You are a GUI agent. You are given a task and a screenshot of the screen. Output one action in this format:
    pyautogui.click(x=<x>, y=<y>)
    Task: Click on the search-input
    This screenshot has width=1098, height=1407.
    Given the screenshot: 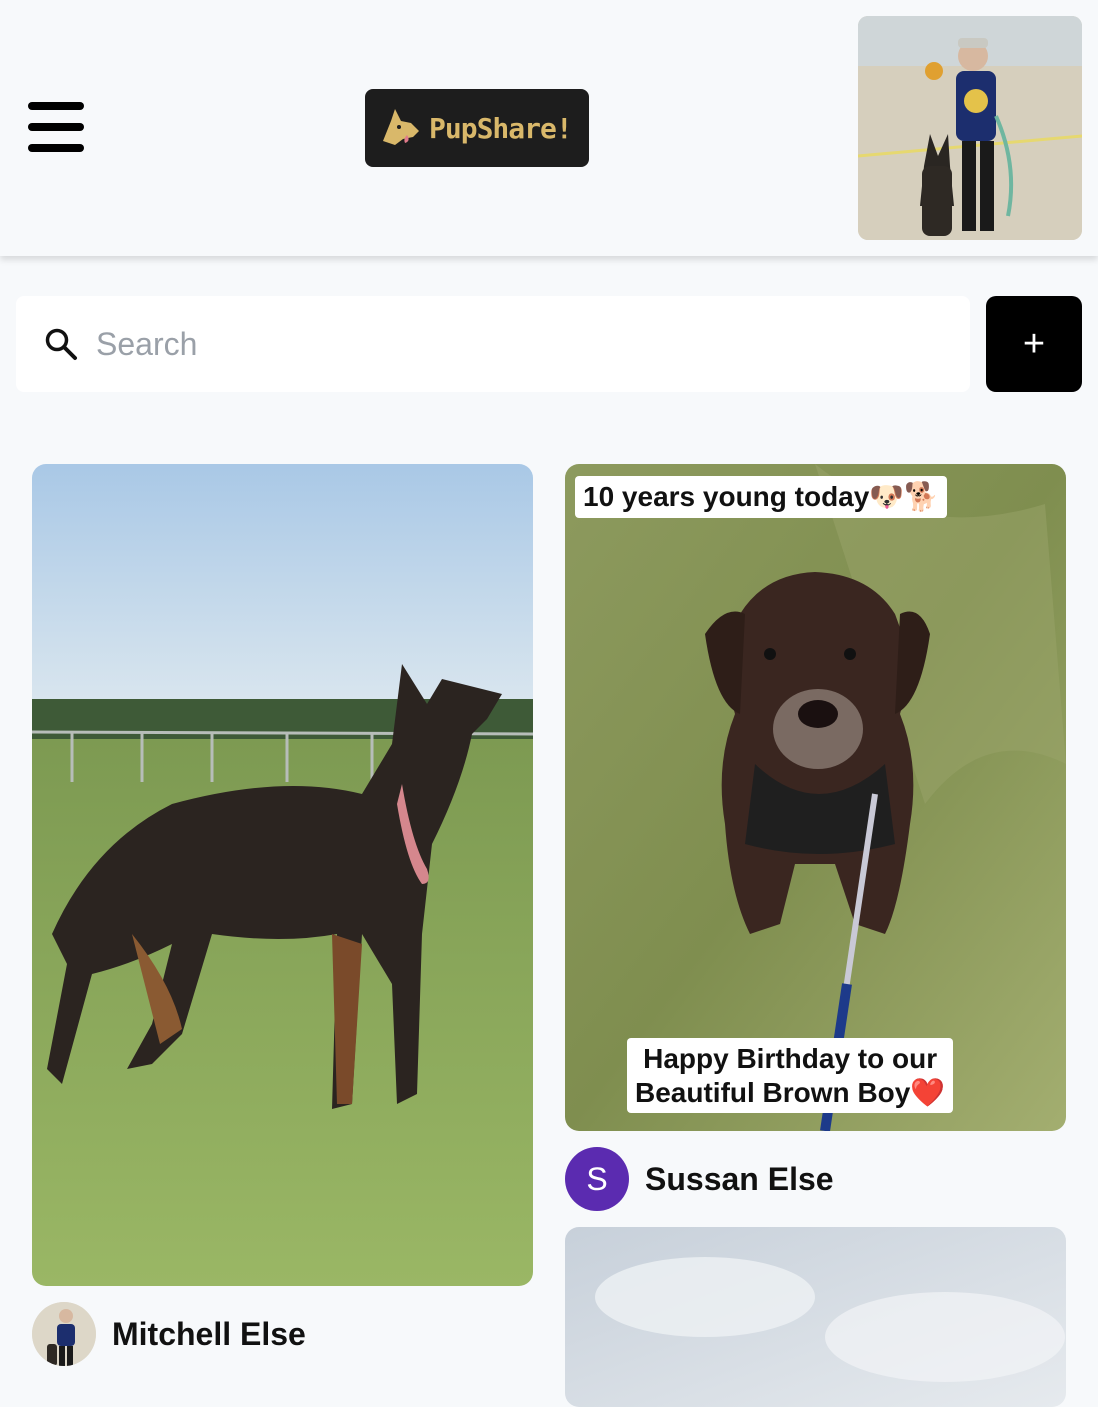 What is the action you would take?
    pyautogui.click(x=506, y=344)
    